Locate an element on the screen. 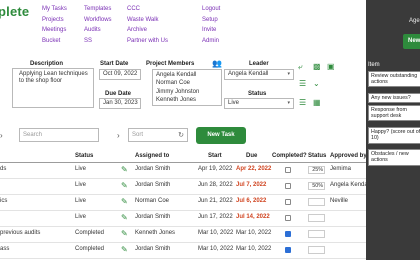 The image size is (420, 260). task-name: ass is located at coordinates (4, 249).